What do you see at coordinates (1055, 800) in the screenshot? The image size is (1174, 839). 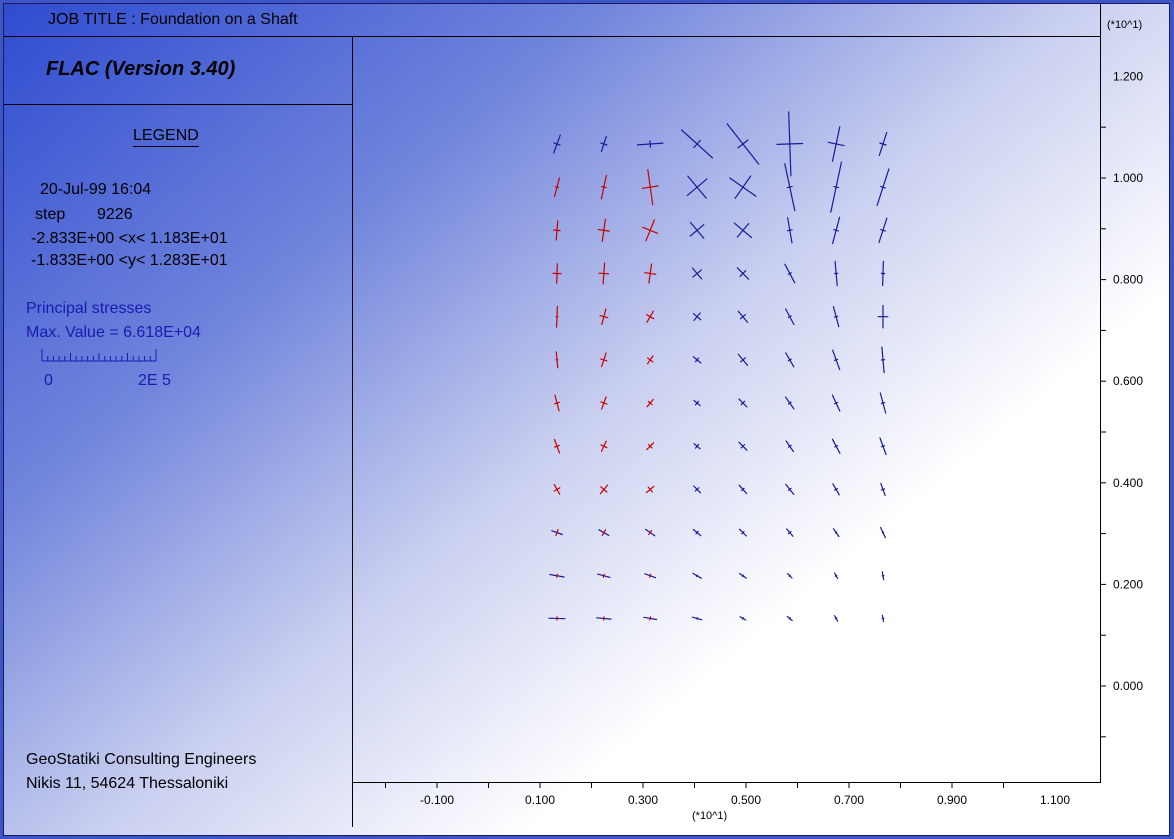 I see `x-tick-label: 1.100` at bounding box center [1055, 800].